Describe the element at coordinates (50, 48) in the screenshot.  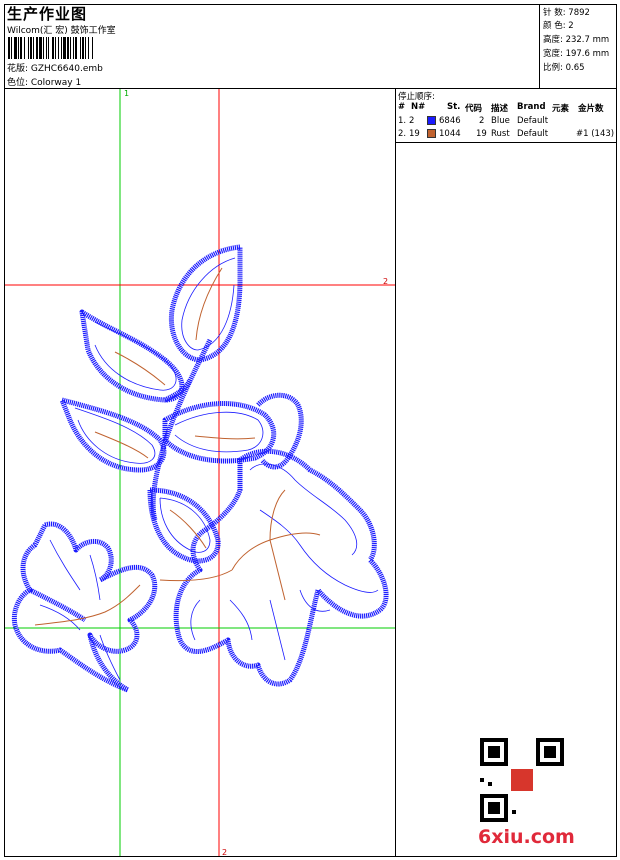
I see `barcode` at that location.